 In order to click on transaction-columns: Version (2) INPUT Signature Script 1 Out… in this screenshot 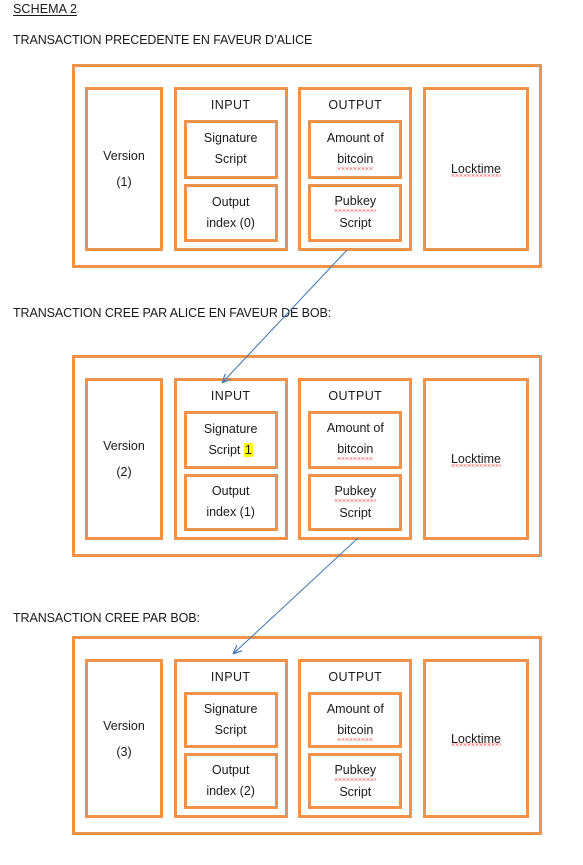, I will do `click(307, 459)`.